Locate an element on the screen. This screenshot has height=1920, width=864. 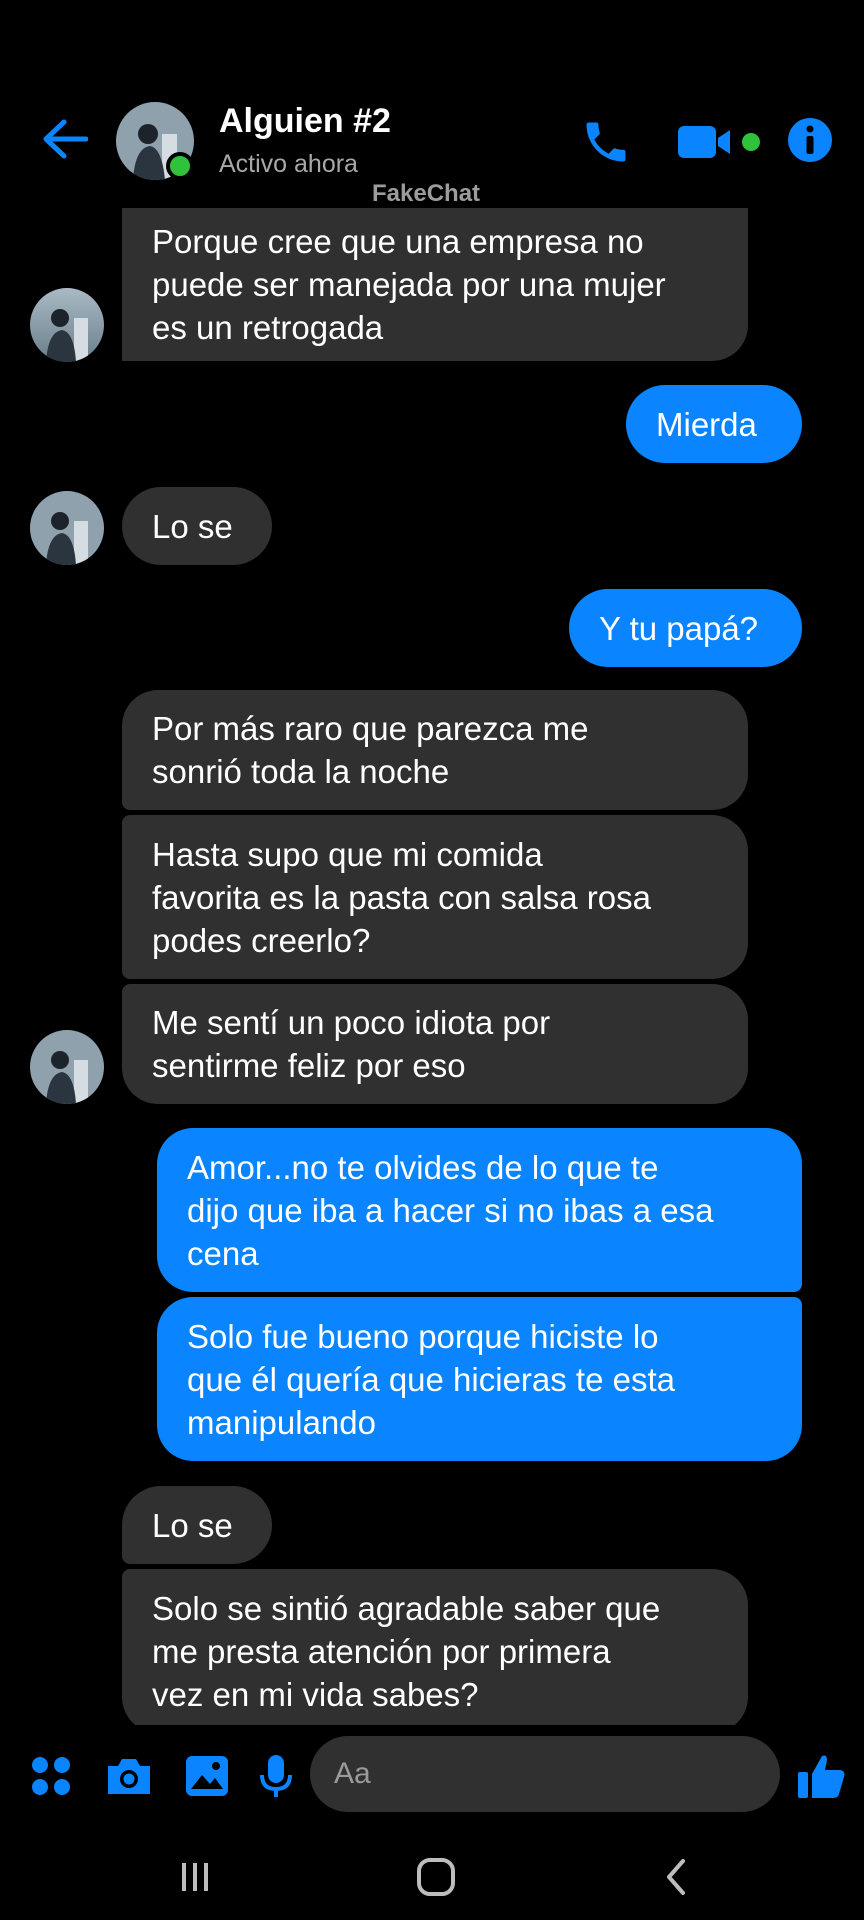
message-input-container is located at coordinates (545, 1774).